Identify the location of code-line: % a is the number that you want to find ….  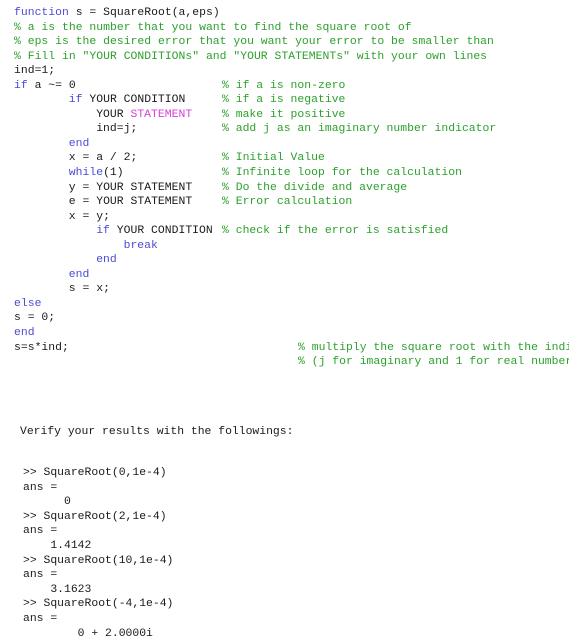
(291, 28).